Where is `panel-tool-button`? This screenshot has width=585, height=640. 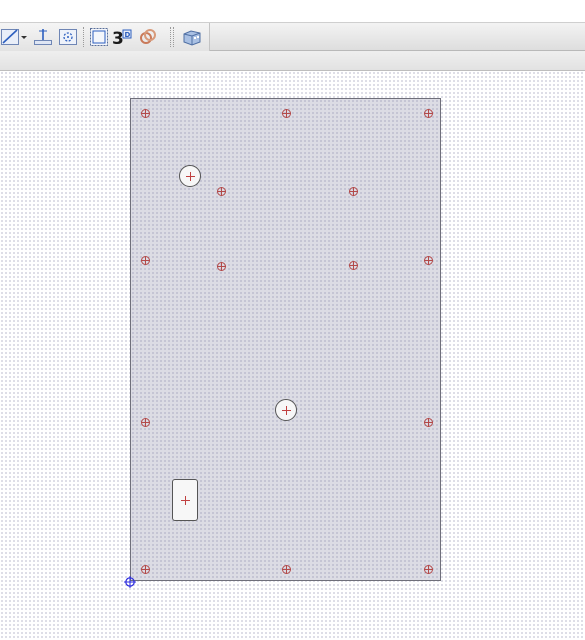
panel-tool-button is located at coordinates (99, 37).